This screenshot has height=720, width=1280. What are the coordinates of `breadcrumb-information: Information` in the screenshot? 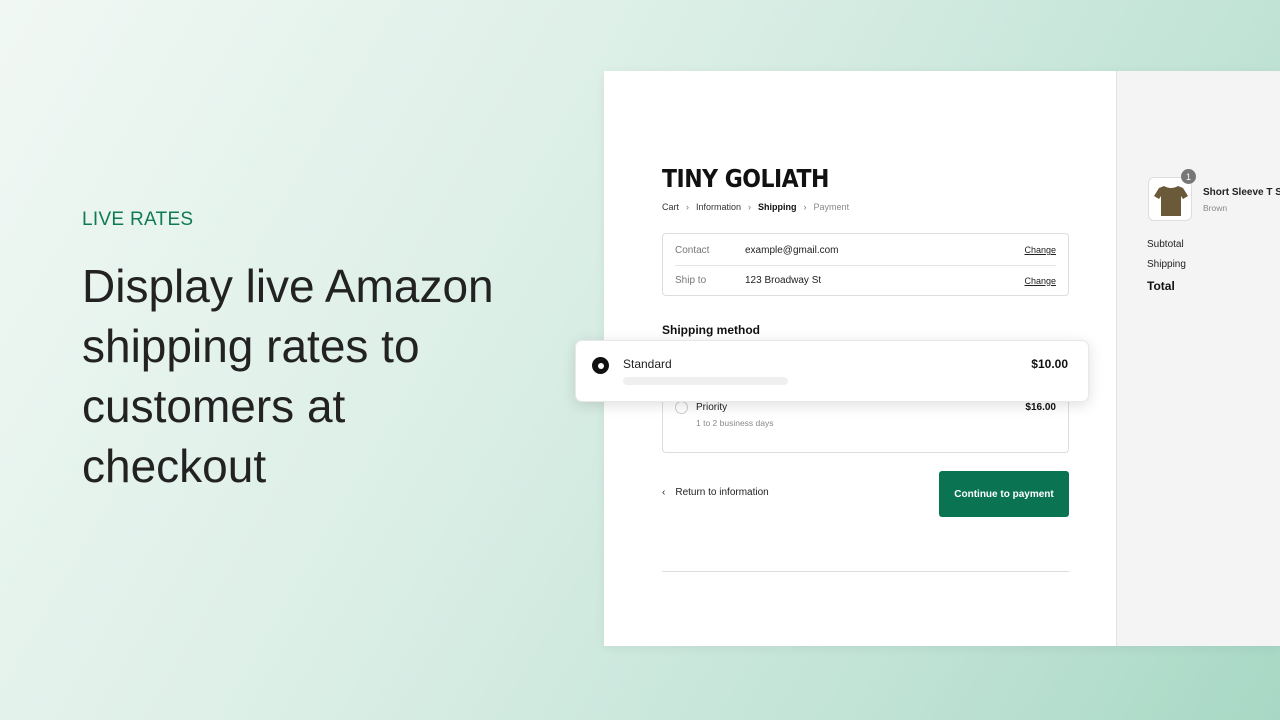 It's located at (718, 207).